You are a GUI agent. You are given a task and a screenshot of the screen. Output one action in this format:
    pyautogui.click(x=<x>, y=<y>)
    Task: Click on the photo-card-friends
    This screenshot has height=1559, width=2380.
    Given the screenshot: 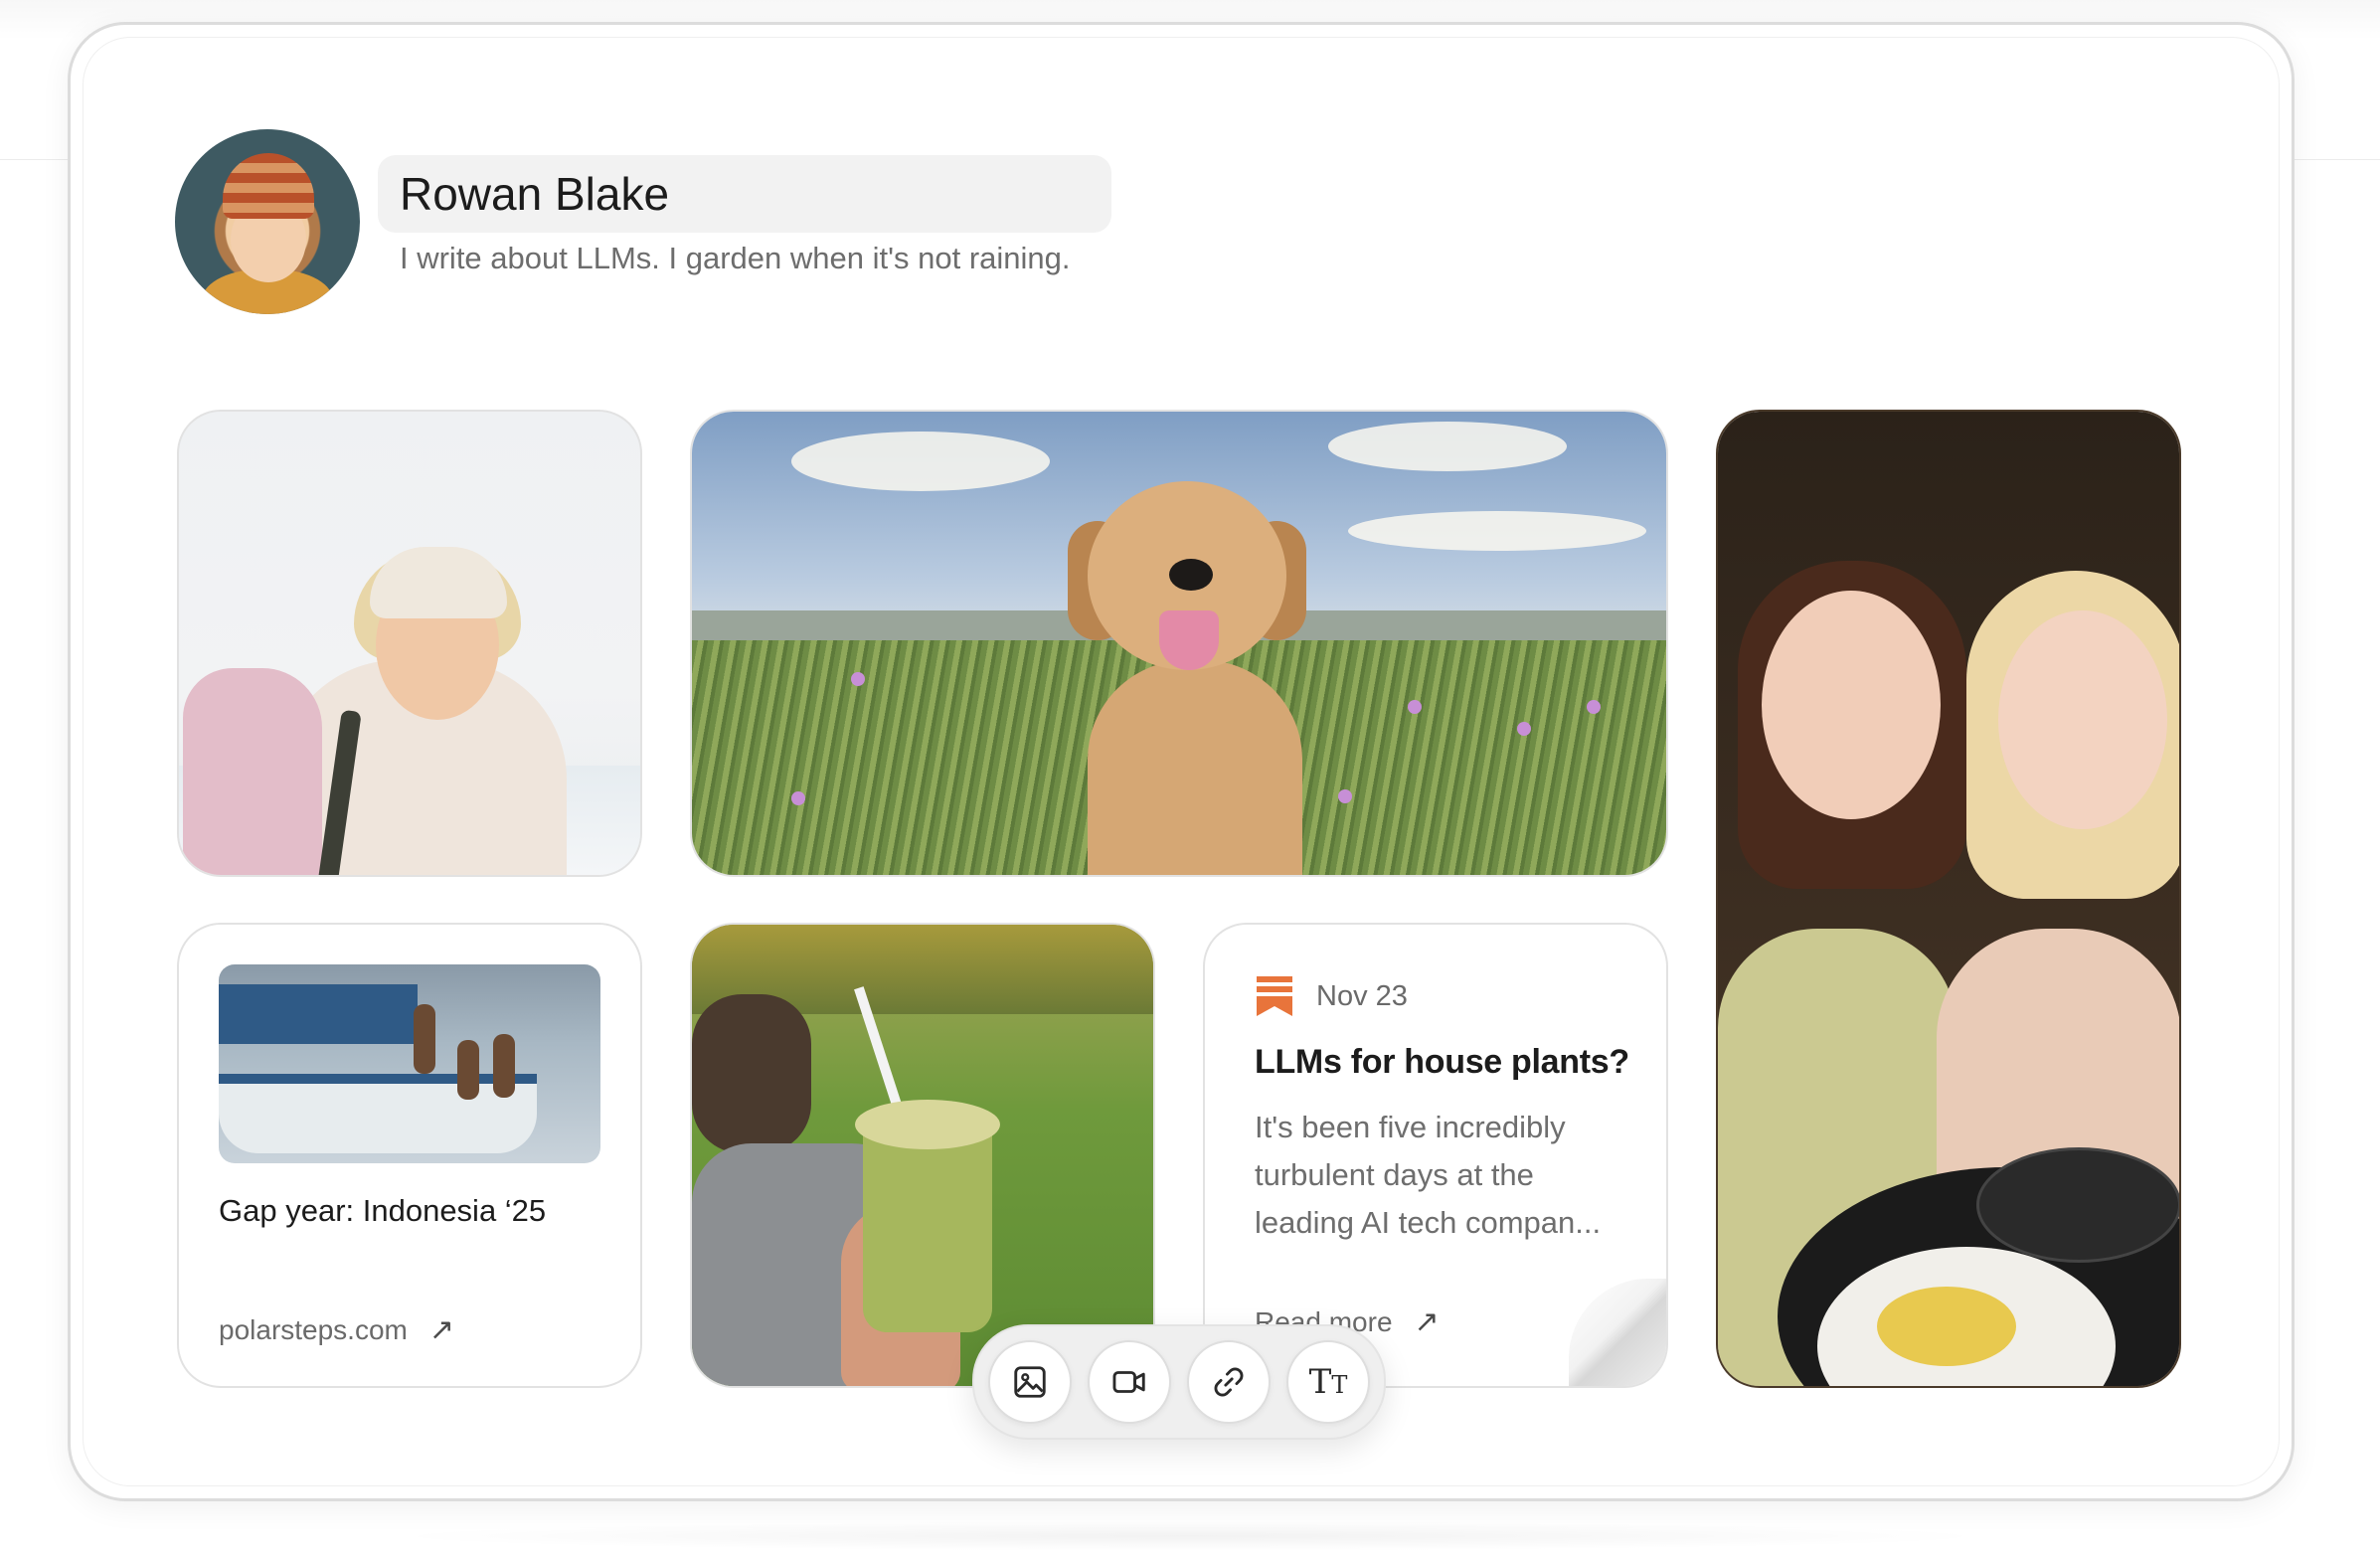 What is the action you would take?
    pyautogui.click(x=1948, y=899)
    